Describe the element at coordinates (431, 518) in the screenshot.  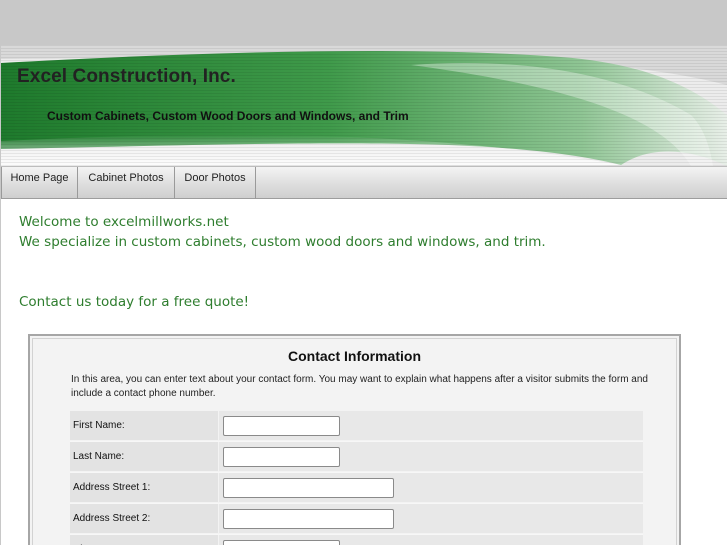
I see `address-street-2-cell` at that location.